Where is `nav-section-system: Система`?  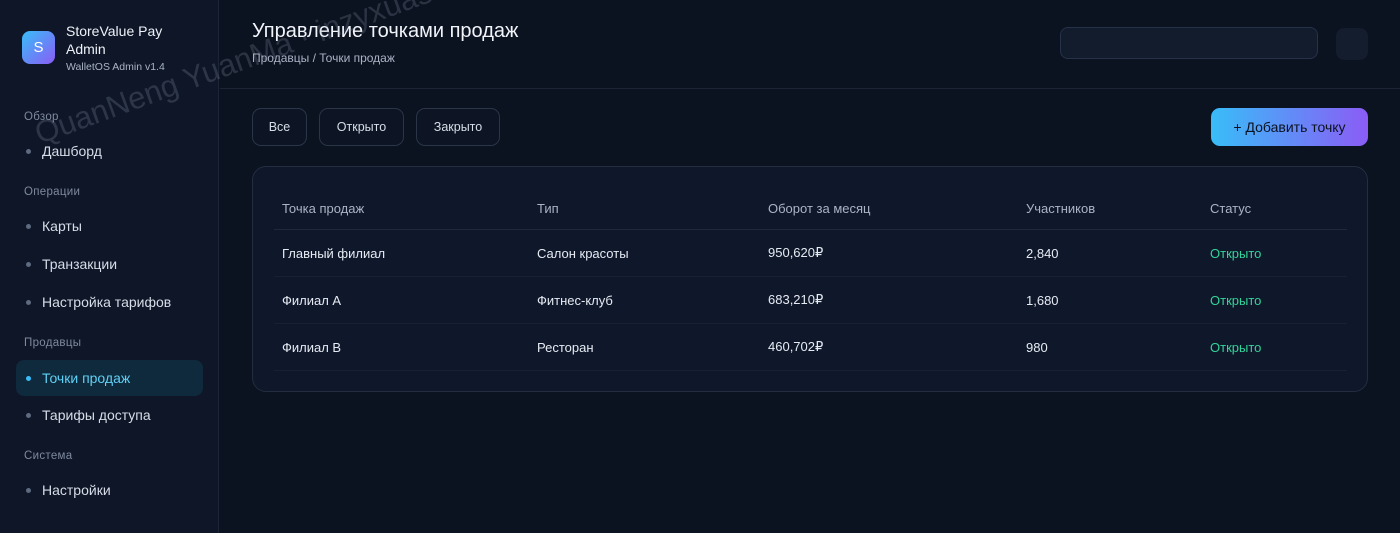
nav-section-system: Система is located at coordinates (48, 456).